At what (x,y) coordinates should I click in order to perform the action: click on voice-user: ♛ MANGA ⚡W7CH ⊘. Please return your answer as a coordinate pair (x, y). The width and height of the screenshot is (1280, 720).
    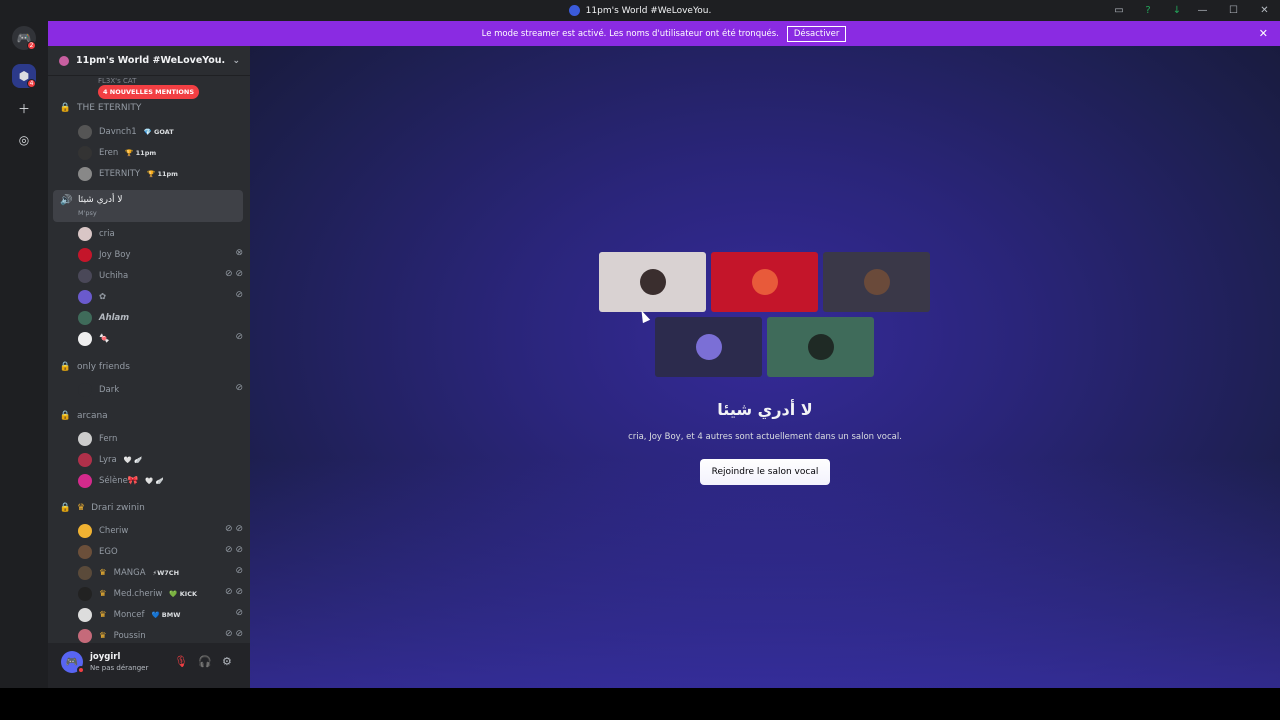
    Looking at the image, I should click on (160, 573).